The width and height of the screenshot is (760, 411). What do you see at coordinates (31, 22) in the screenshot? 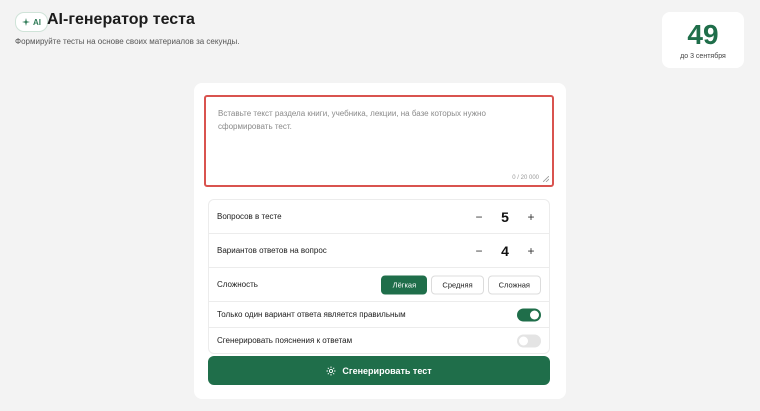
I see `ai-badge: AI` at bounding box center [31, 22].